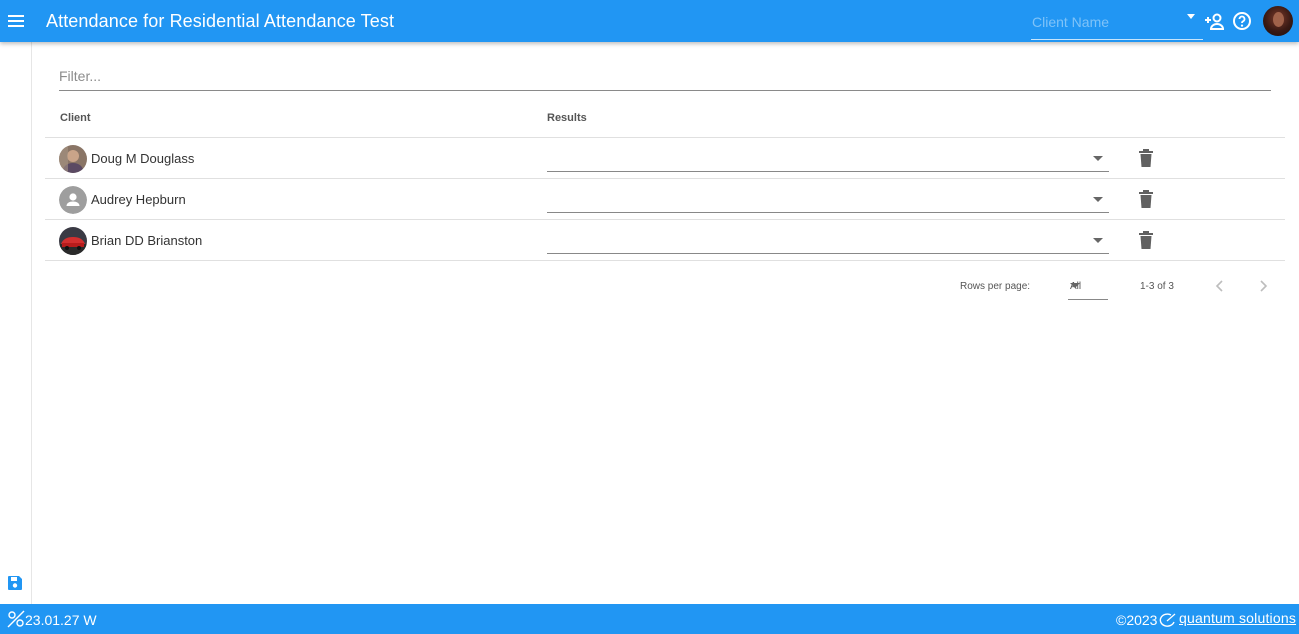 This screenshot has width=1299, height=634. What do you see at coordinates (138, 199) in the screenshot?
I see `client-name: Audrey Hepburn` at bounding box center [138, 199].